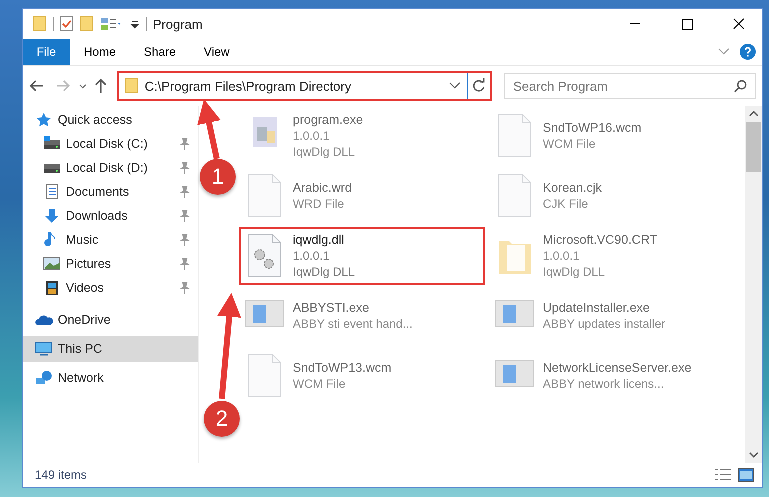  What do you see at coordinates (630, 86) in the screenshot?
I see `search-field: Search Program` at bounding box center [630, 86].